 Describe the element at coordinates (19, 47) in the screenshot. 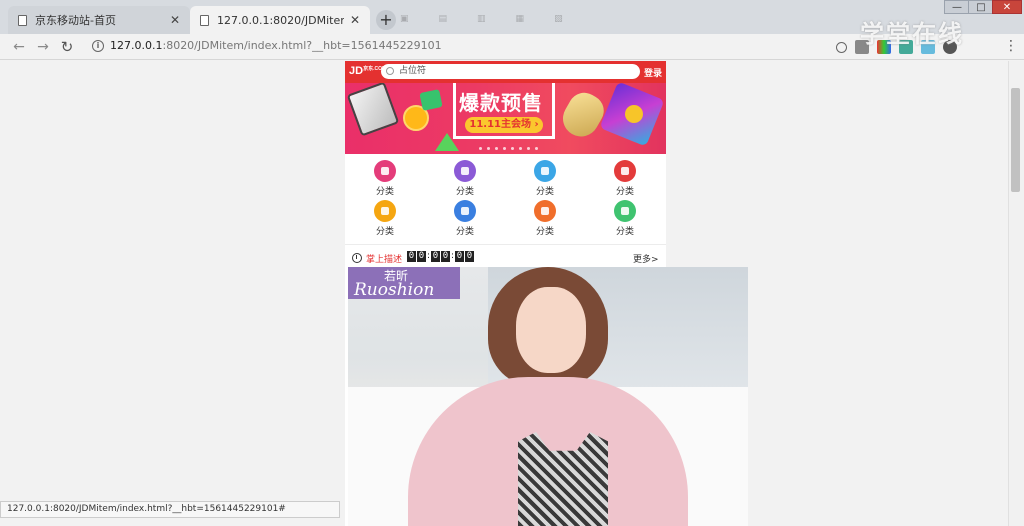

I see `back-button: ←` at that location.